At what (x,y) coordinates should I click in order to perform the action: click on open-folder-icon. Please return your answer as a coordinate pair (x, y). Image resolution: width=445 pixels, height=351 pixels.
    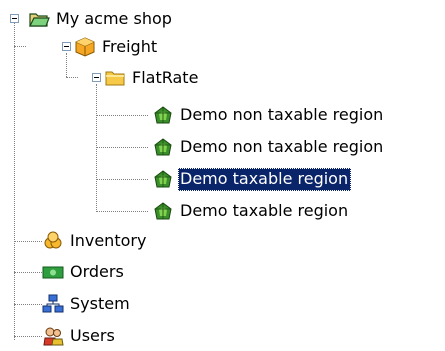
    Looking at the image, I should click on (39, 19).